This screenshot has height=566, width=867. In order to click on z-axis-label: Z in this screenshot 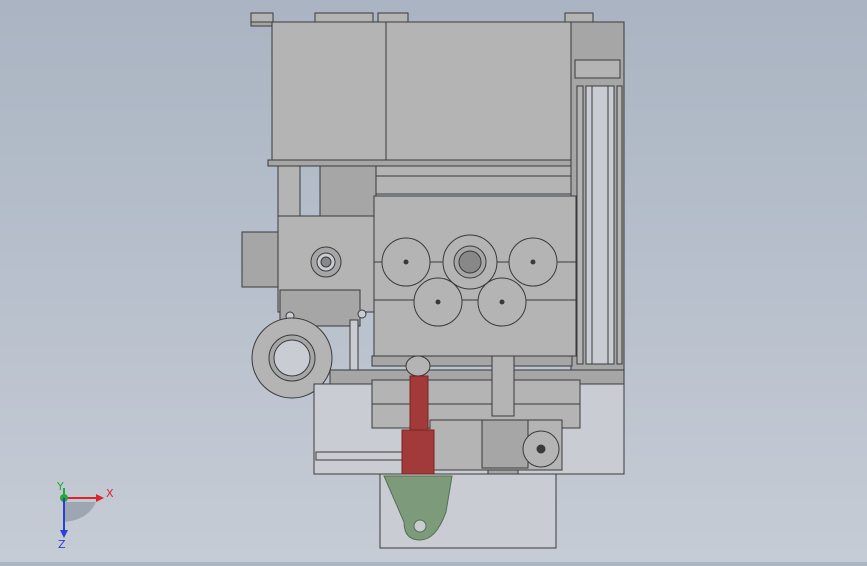, I will do `click(62, 544)`.